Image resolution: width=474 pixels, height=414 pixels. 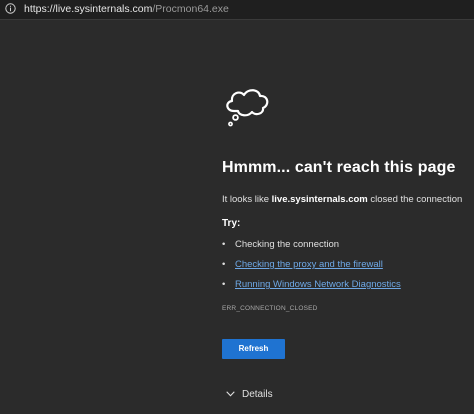 I want to click on details-toggle: Details, so click(x=249, y=394).